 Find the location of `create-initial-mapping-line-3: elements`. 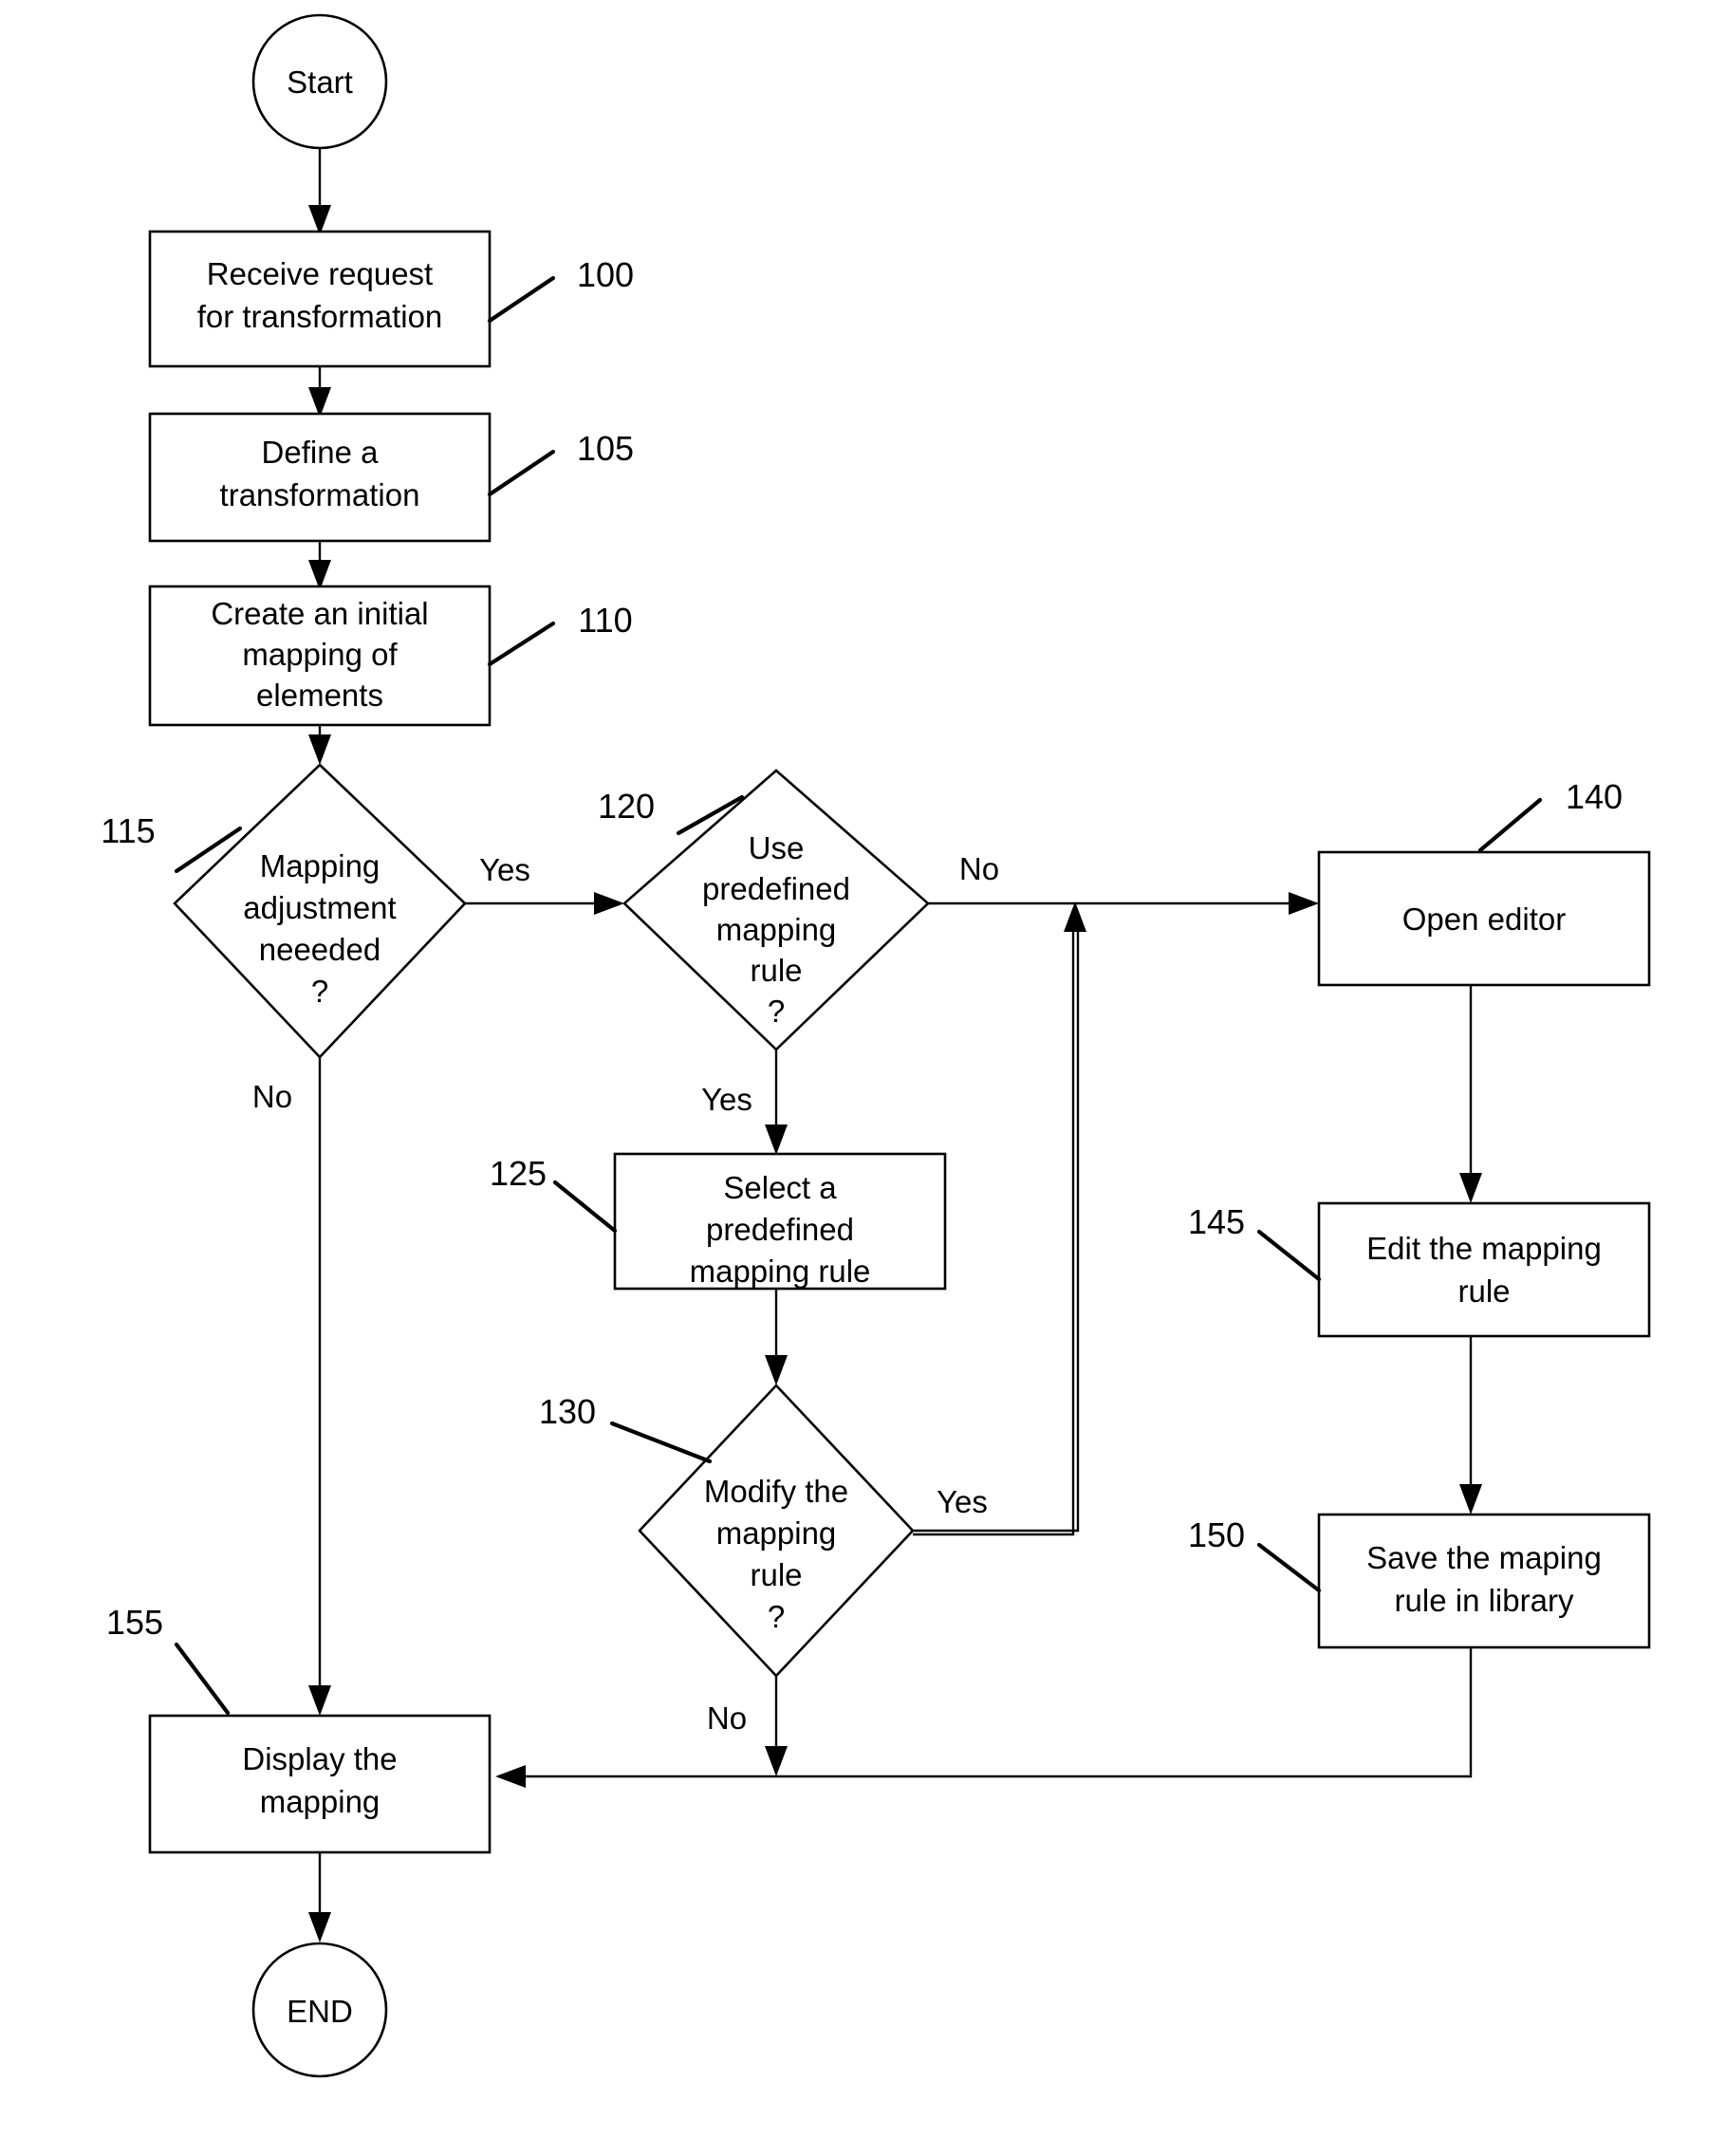

create-initial-mapping-line-3: elements is located at coordinates (319, 695).